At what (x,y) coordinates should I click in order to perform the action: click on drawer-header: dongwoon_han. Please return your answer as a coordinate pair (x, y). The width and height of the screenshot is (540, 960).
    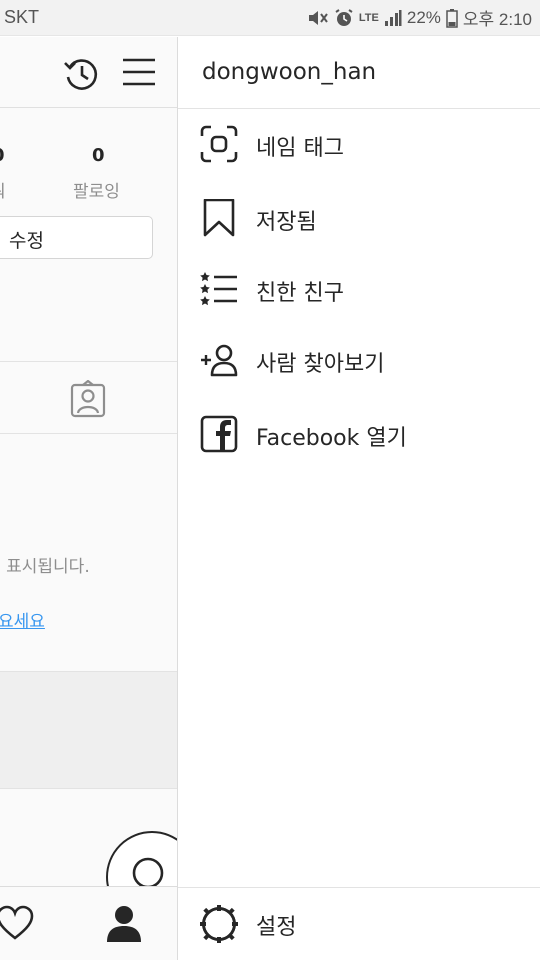
    Looking at the image, I should click on (359, 73).